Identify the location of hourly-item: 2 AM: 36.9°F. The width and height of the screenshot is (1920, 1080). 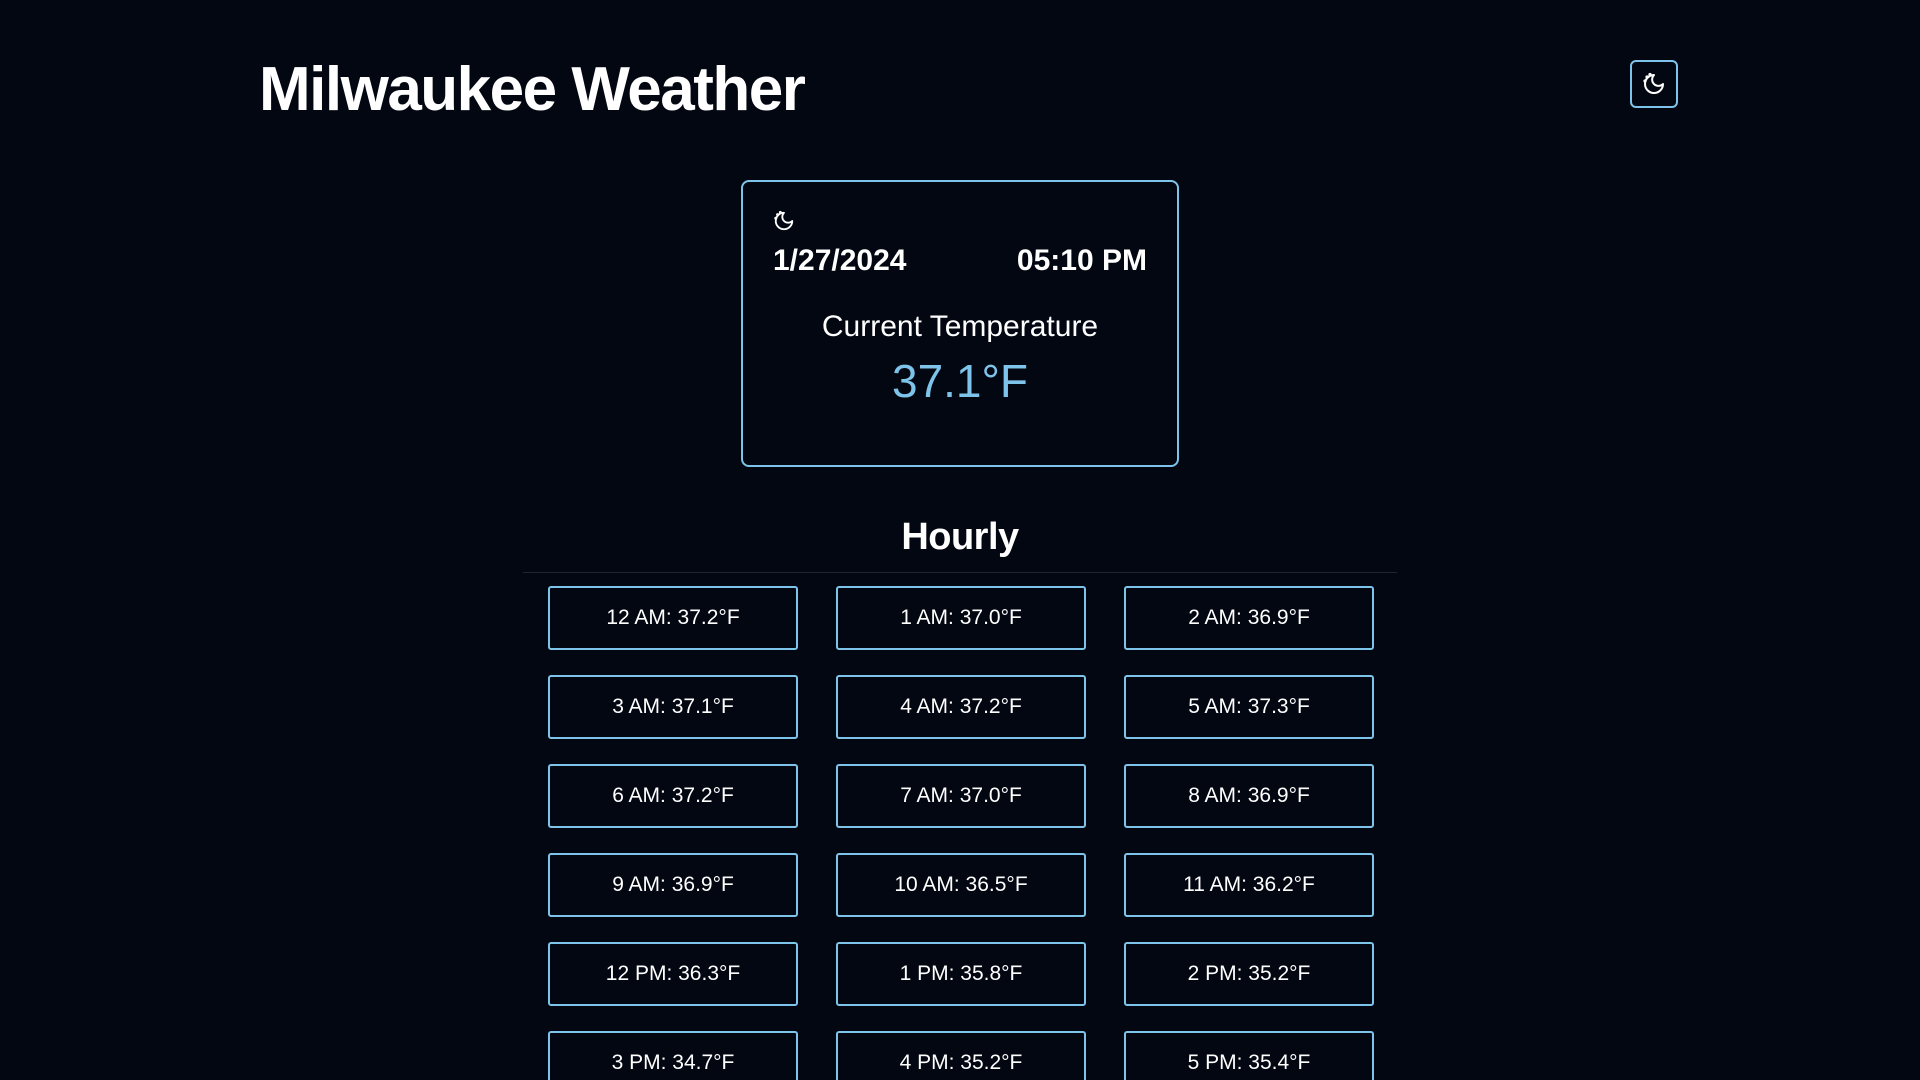
(1249, 618).